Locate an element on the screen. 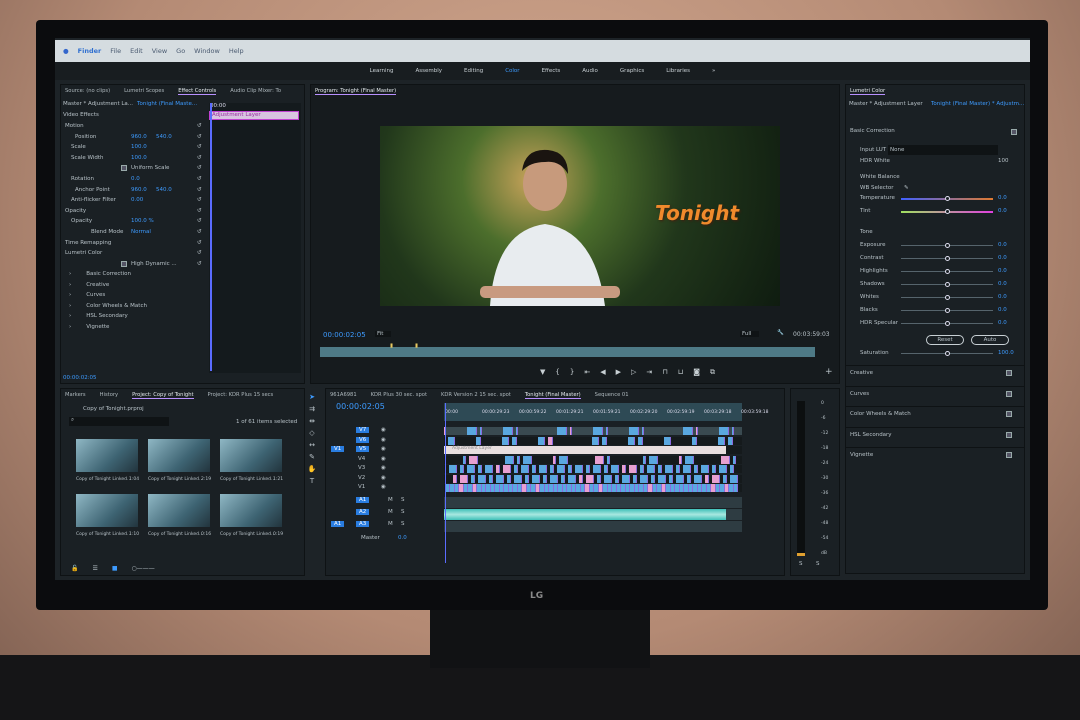 This screenshot has width=1080, height=720. selection-tool-icon: ➤ is located at coordinates (312, 397).